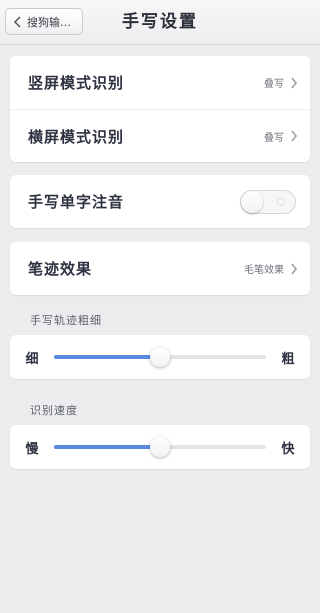  I want to click on nav-bar: 搜狗输… 手写设置, so click(160, 22).